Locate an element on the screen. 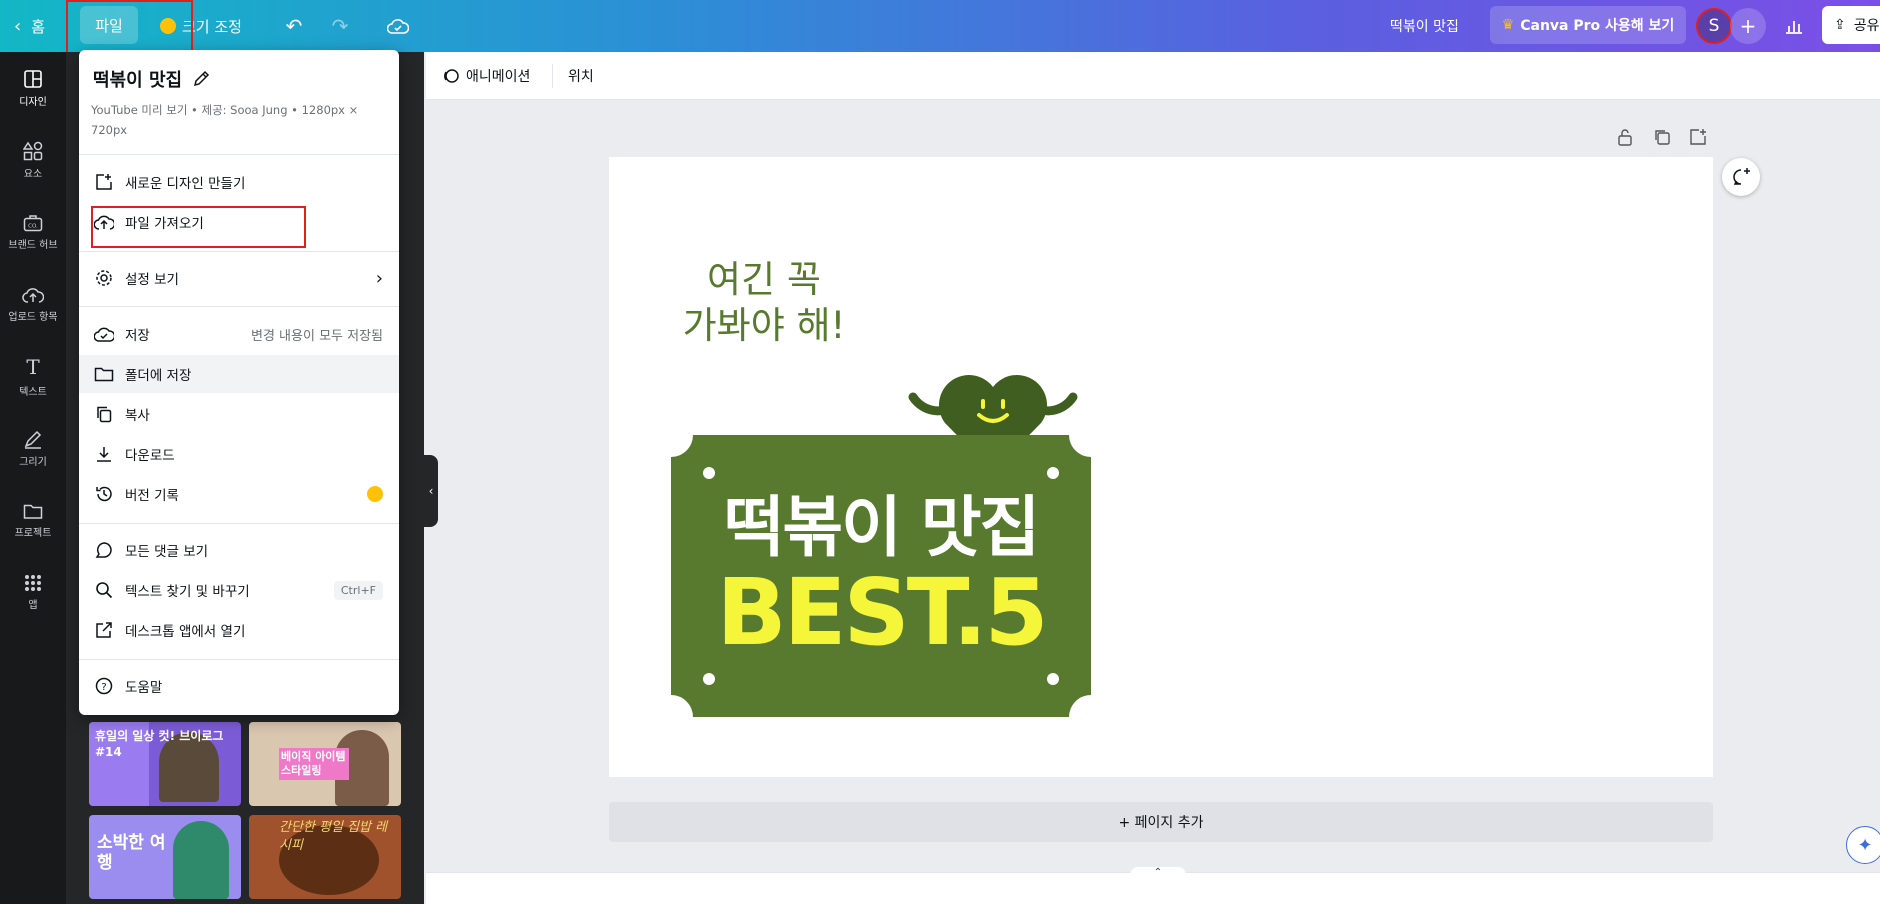 The width and height of the screenshot is (1880, 904). menu-item-label: 텍스트 찾기 및 바꾸기 is located at coordinates (187, 592).